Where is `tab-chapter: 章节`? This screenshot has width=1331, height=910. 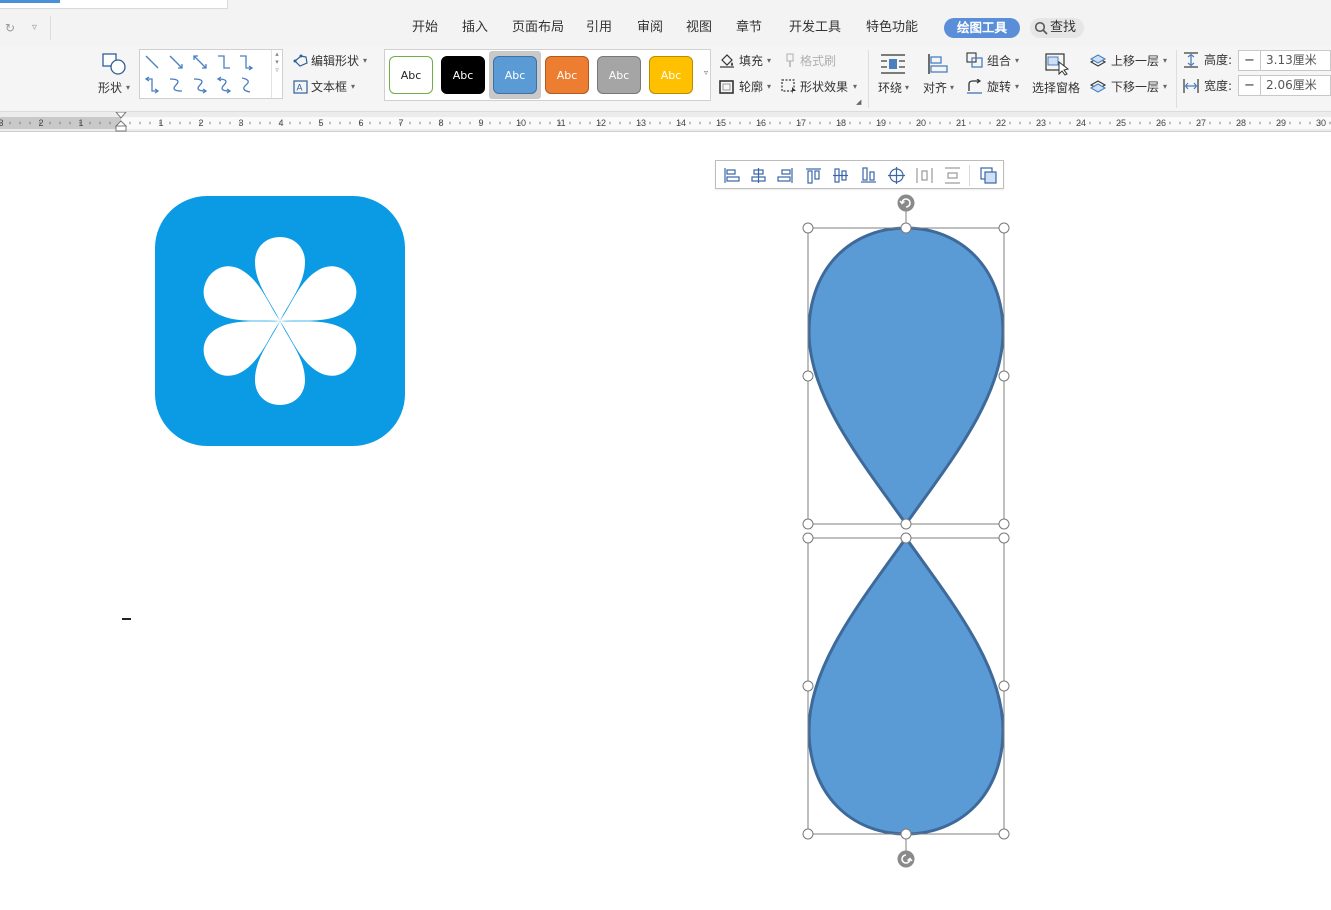
tab-chapter: 章节 is located at coordinates (749, 28).